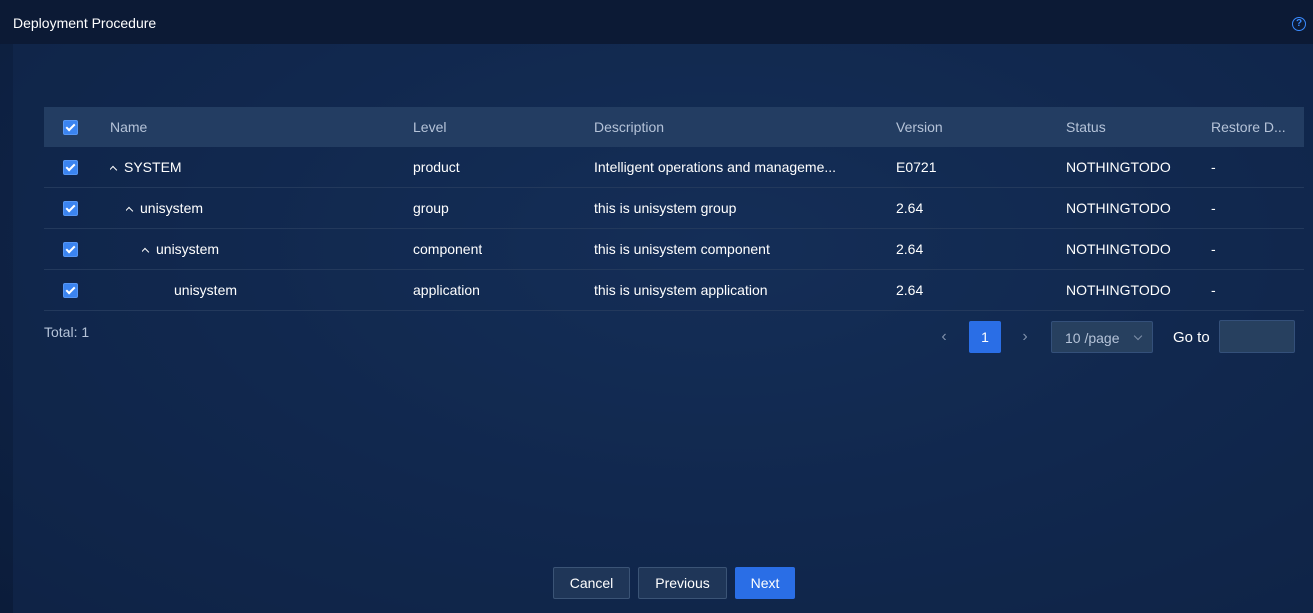  Describe the element at coordinates (1299, 24) in the screenshot. I see `help-icon: ?` at that location.